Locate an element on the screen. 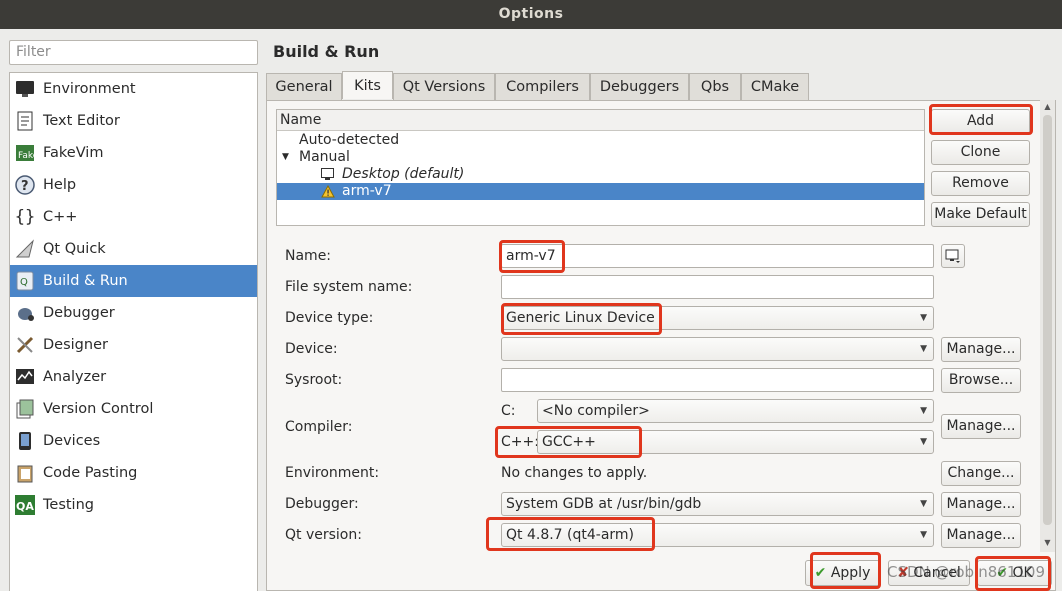  clone-button: Clone is located at coordinates (980, 152).